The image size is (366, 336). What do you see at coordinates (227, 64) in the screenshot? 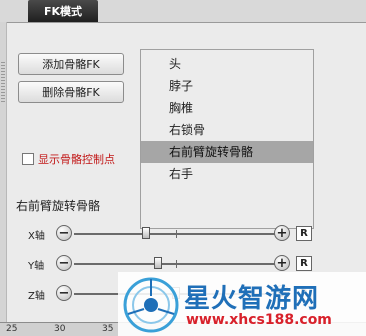
I see `bone-list-item: 头` at bounding box center [227, 64].